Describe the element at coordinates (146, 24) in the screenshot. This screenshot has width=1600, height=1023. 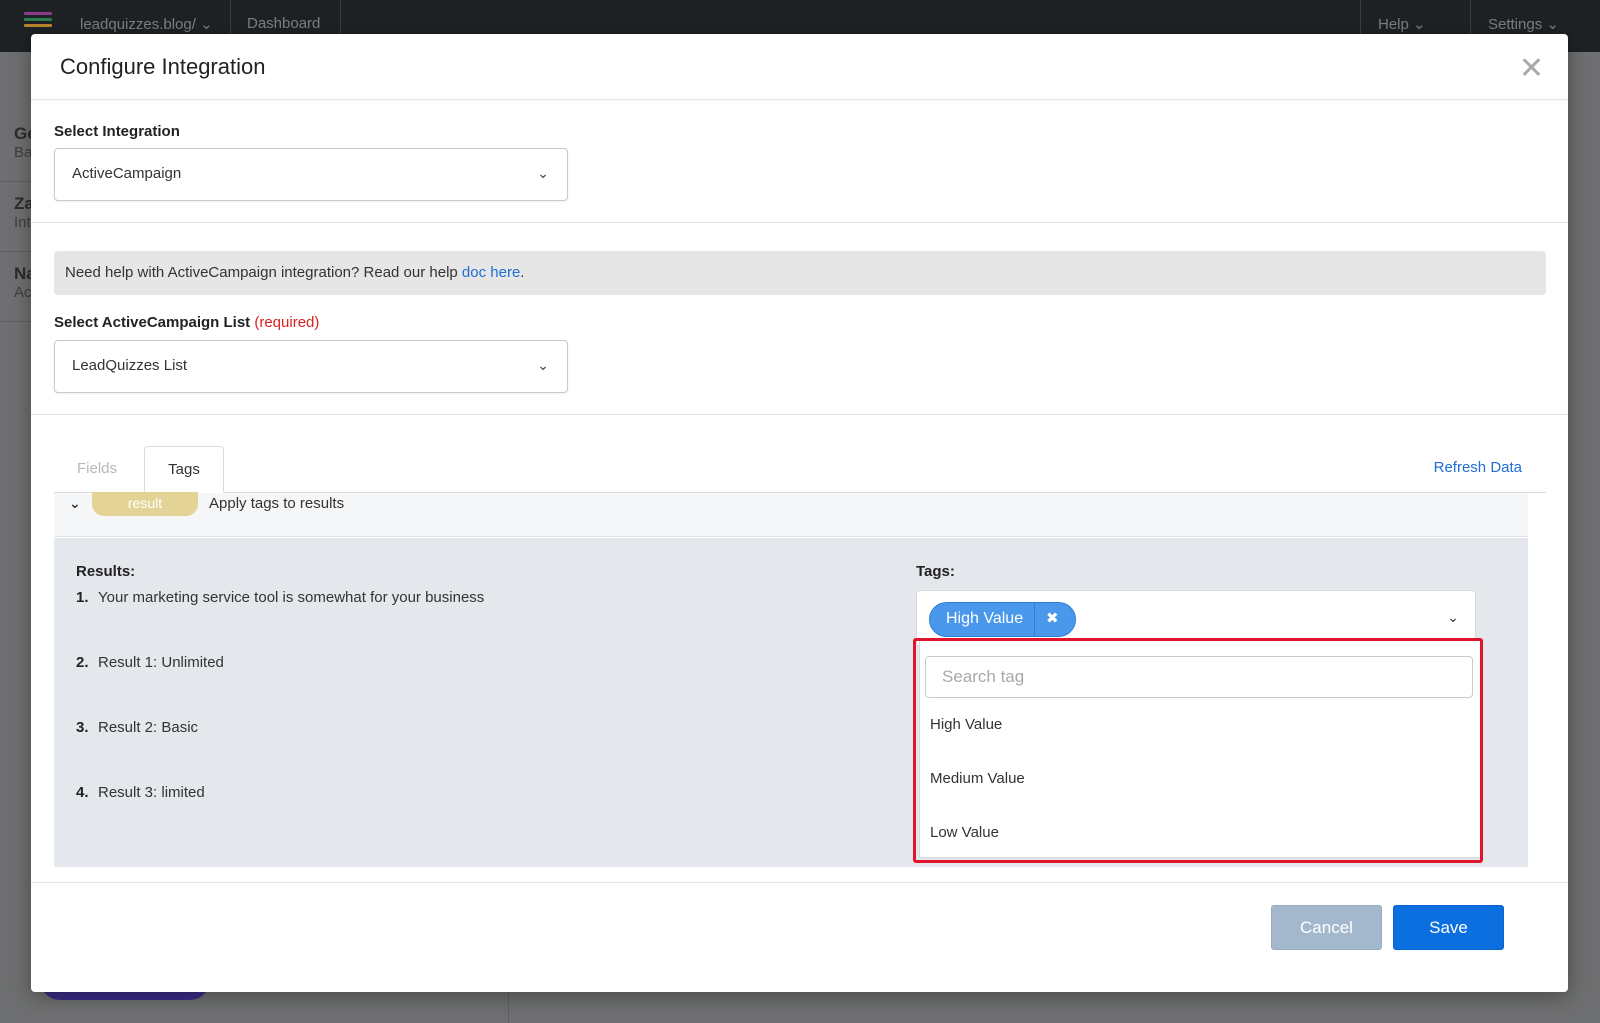
I see `site-selector: leadquizzes.blog/ ⌄` at that location.